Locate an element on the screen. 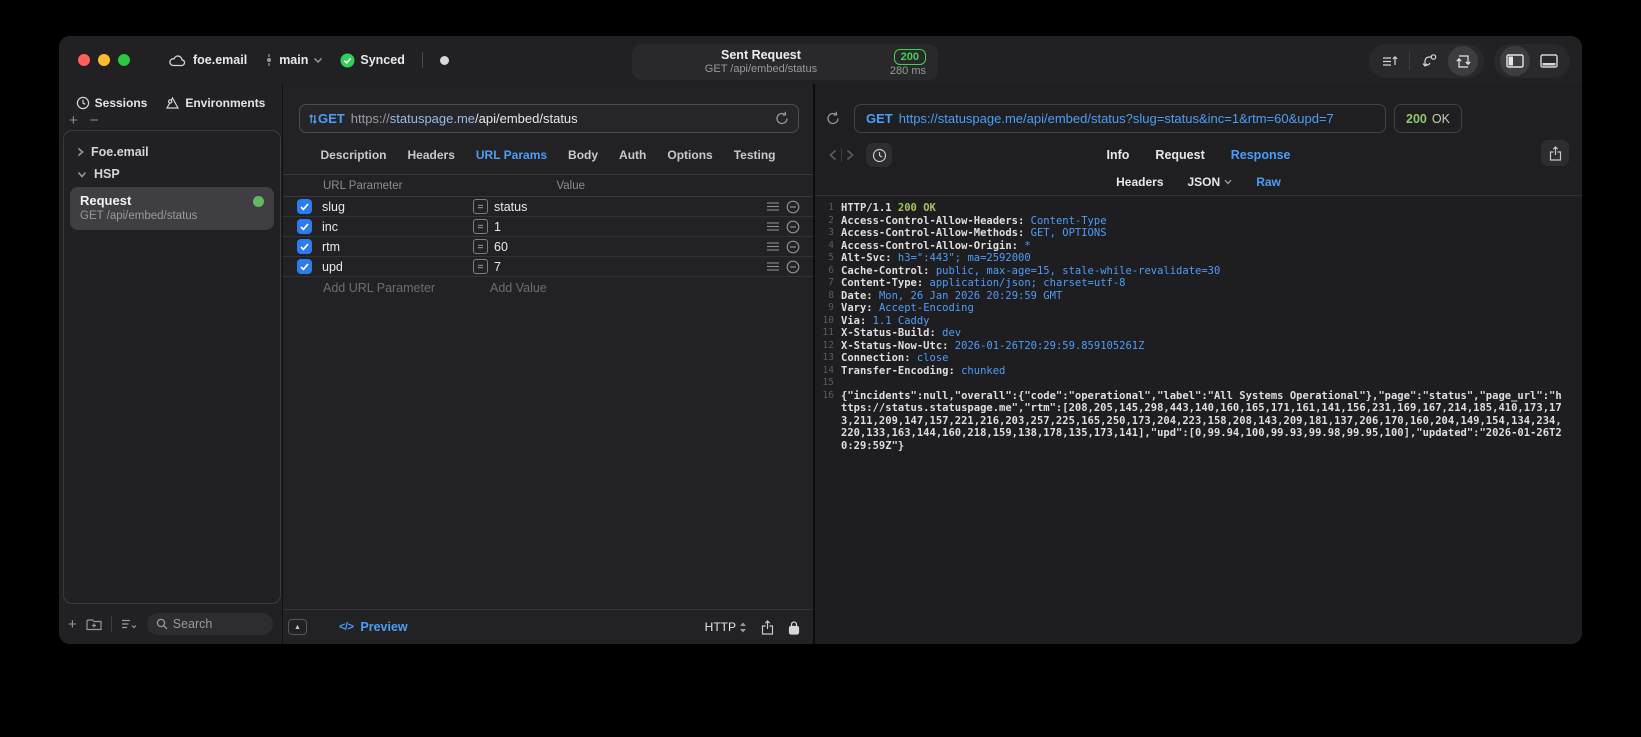 The height and width of the screenshot is (737, 1641). param-value: 1 is located at coordinates (630, 227).